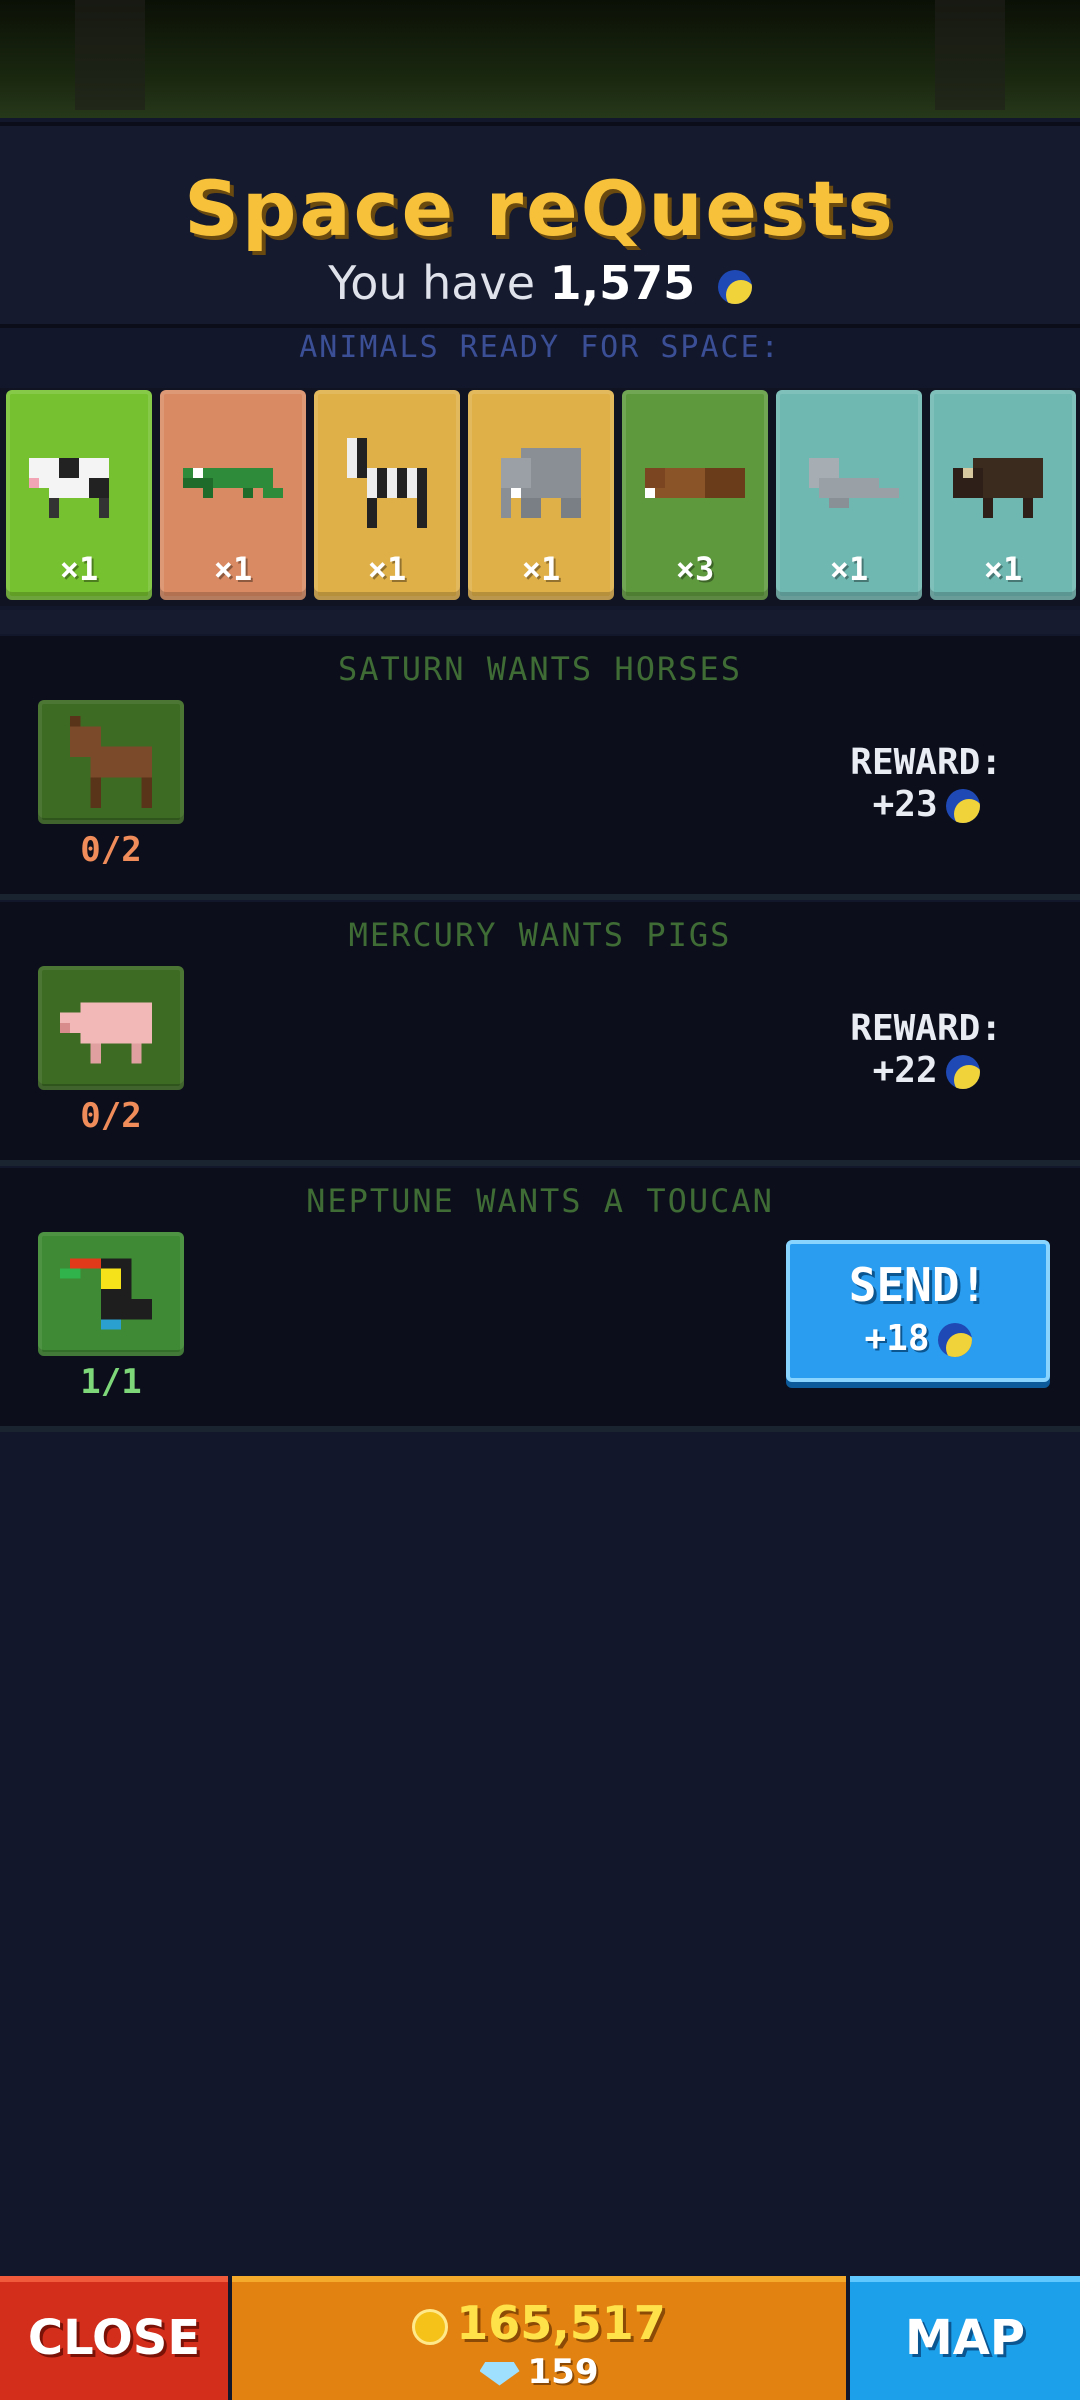  I want to click on request-neptune: NEPTUNE WANTS A TOUCAN 1/1 SEND! +18, so click(540, 1300).